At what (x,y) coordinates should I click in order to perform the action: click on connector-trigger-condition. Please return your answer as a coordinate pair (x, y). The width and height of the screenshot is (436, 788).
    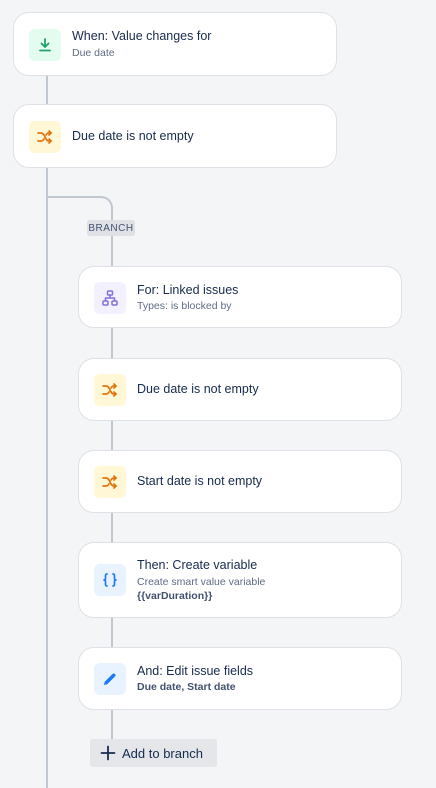
    Looking at the image, I should click on (47, 90).